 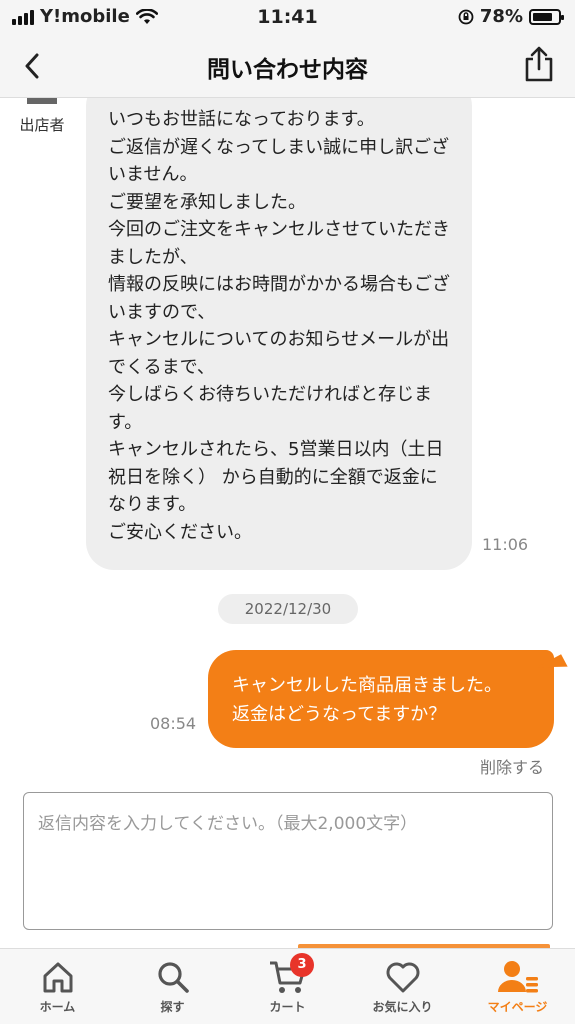 What do you see at coordinates (466, 16) in the screenshot?
I see `orientation-lock-icon` at bounding box center [466, 16].